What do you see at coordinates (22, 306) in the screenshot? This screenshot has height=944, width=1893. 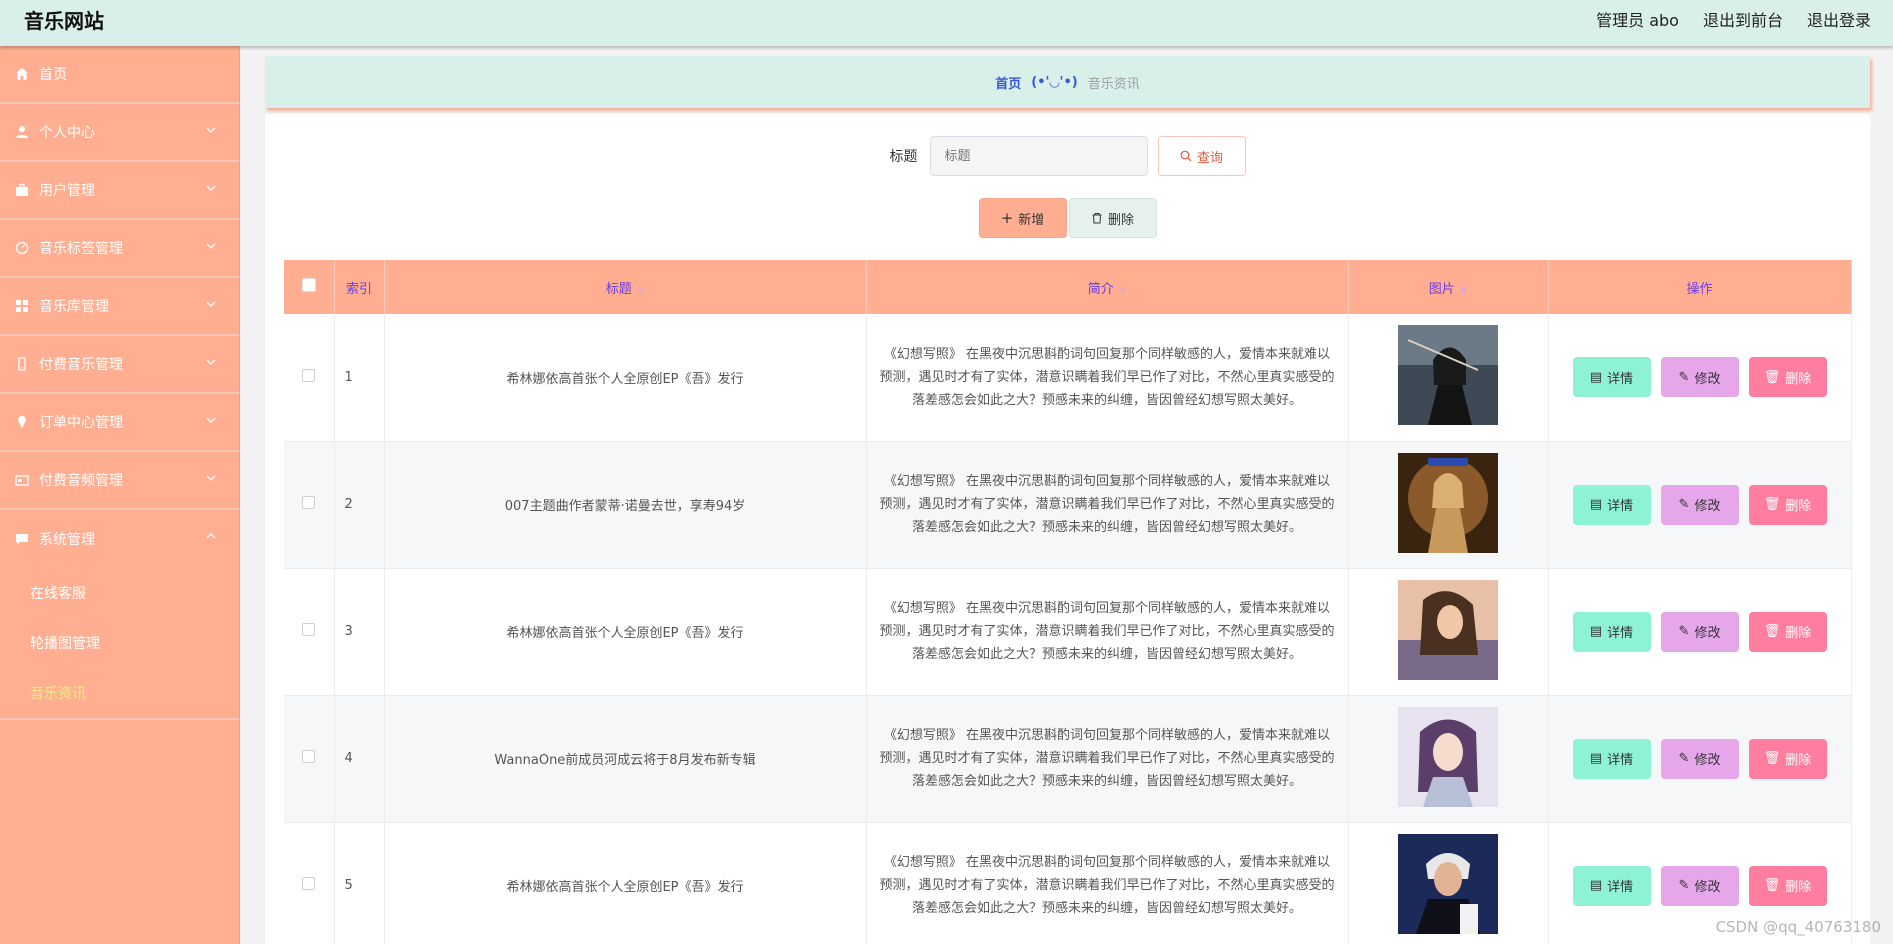 I see `grid-icon` at bounding box center [22, 306].